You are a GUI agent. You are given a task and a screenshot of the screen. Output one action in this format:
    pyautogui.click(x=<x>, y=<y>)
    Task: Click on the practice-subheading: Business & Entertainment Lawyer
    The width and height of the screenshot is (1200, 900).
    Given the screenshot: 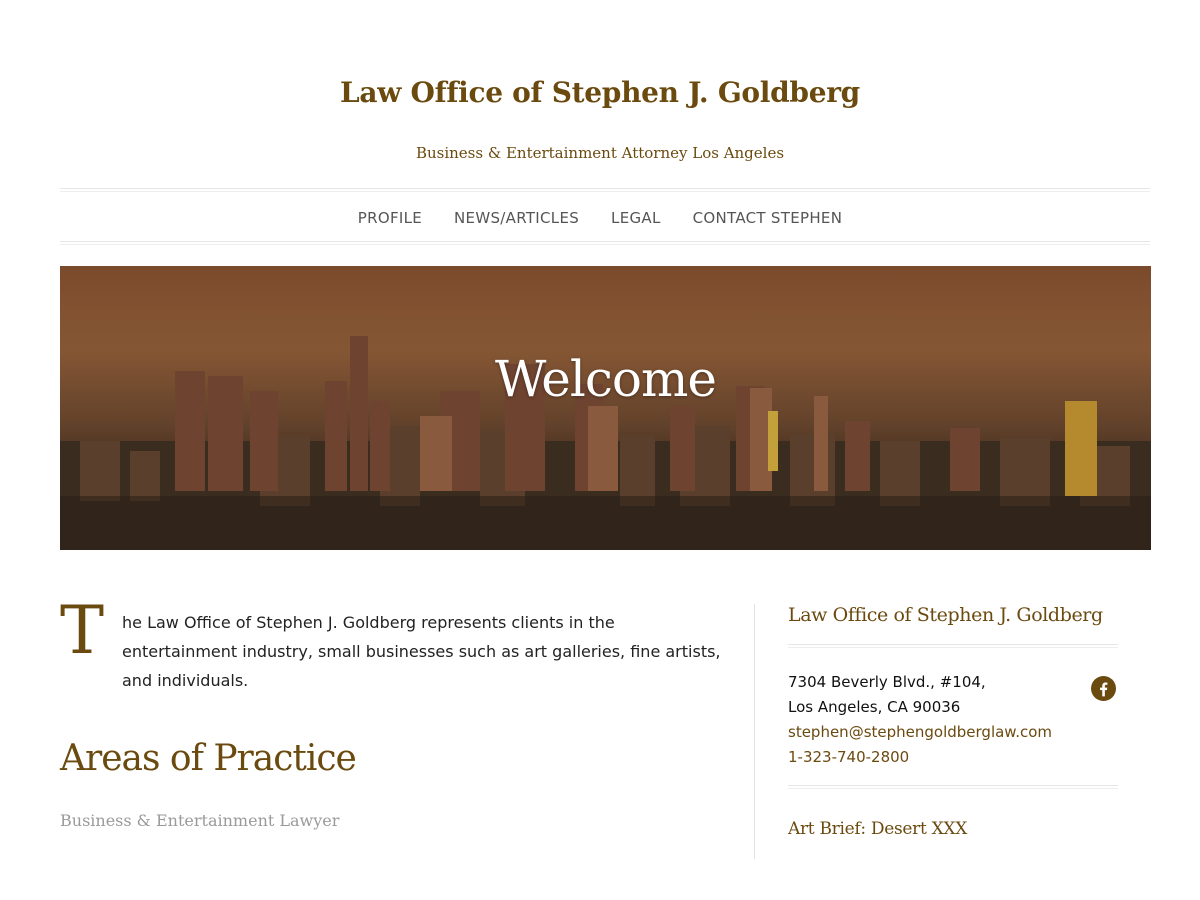 What is the action you would take?
    pyautogui.click(x=200, y=820)
    